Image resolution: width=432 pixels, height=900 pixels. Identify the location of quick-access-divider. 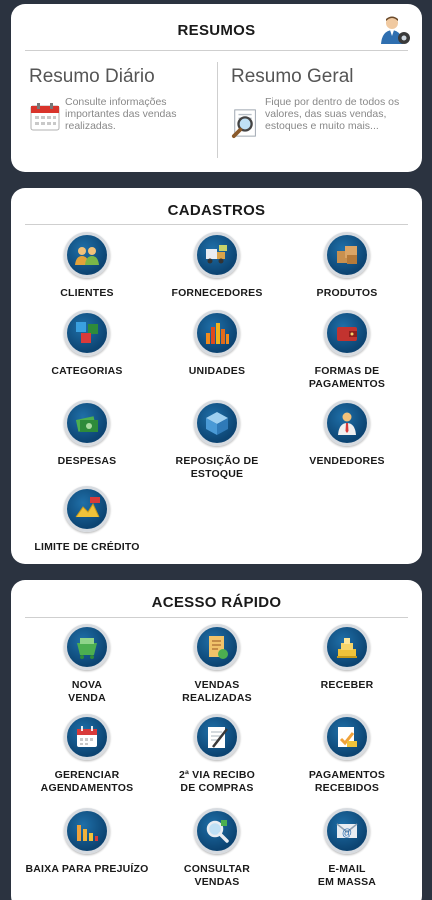
(216, 617).